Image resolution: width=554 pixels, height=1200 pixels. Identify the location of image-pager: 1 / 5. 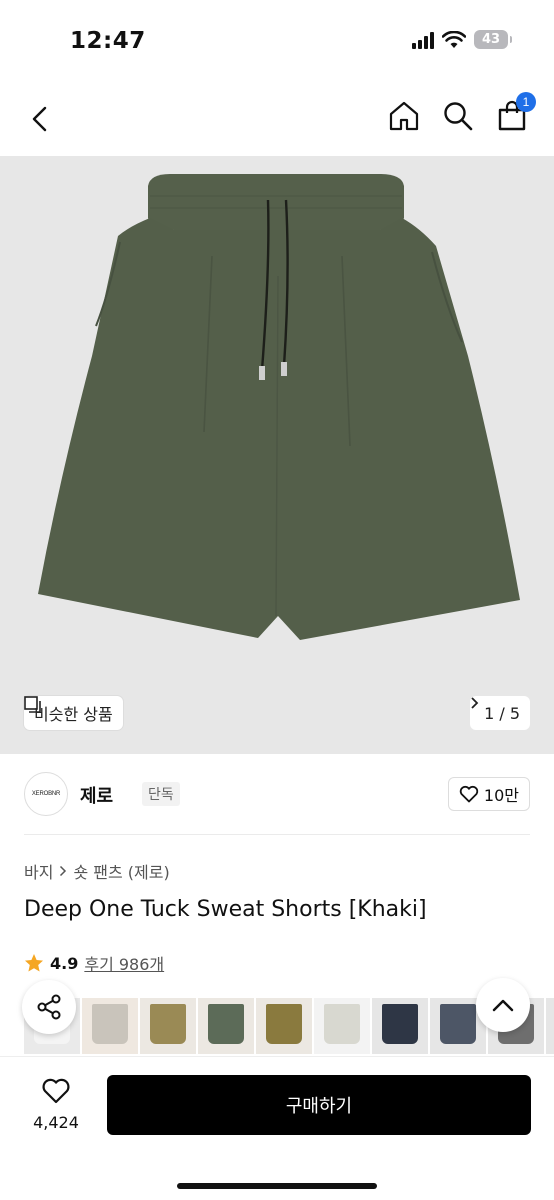
(500, 713).